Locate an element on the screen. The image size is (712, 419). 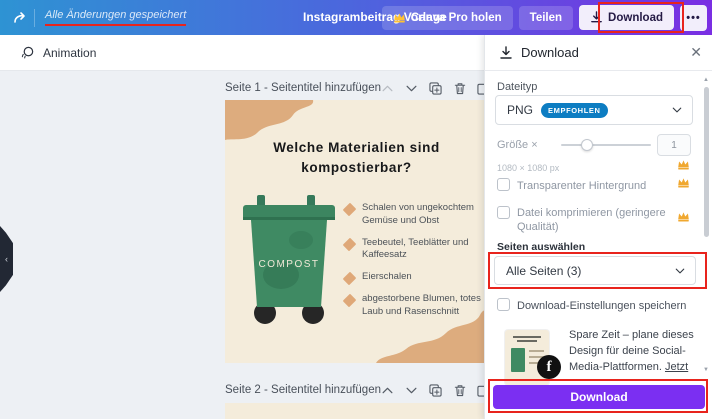
size-value-box: 1 is located at coordinates (674, 145).